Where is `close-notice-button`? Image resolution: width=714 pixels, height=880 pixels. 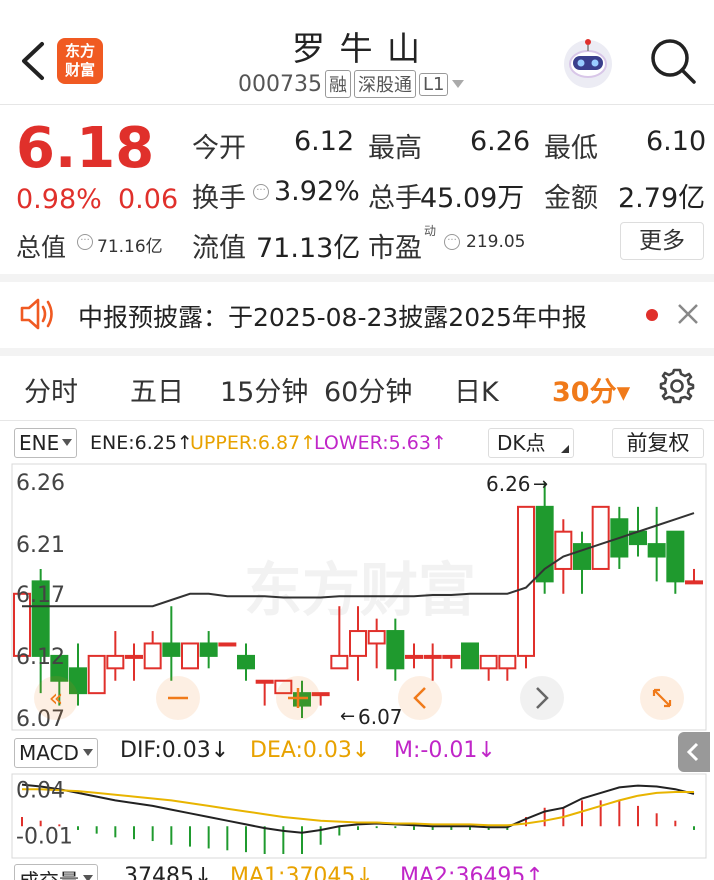 close-notice-button is located at coordinates (688, 314).